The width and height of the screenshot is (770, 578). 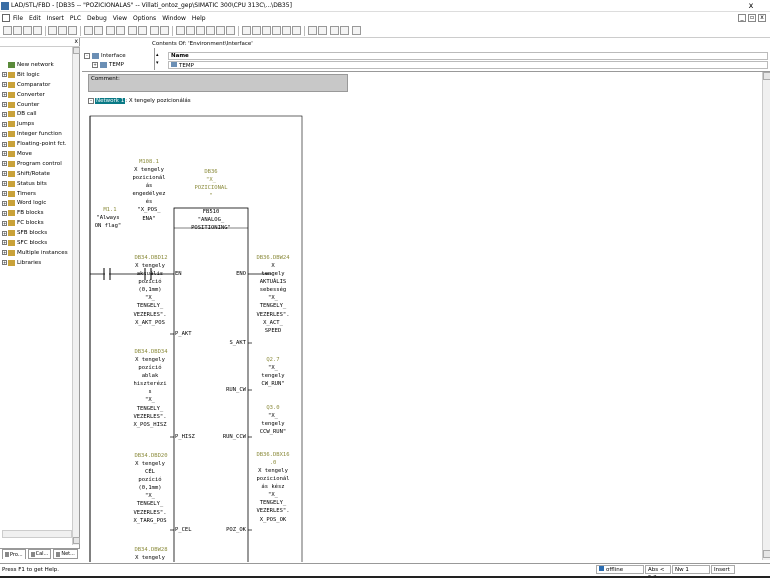 I want to click on splitter, so click(x=154, y=59).